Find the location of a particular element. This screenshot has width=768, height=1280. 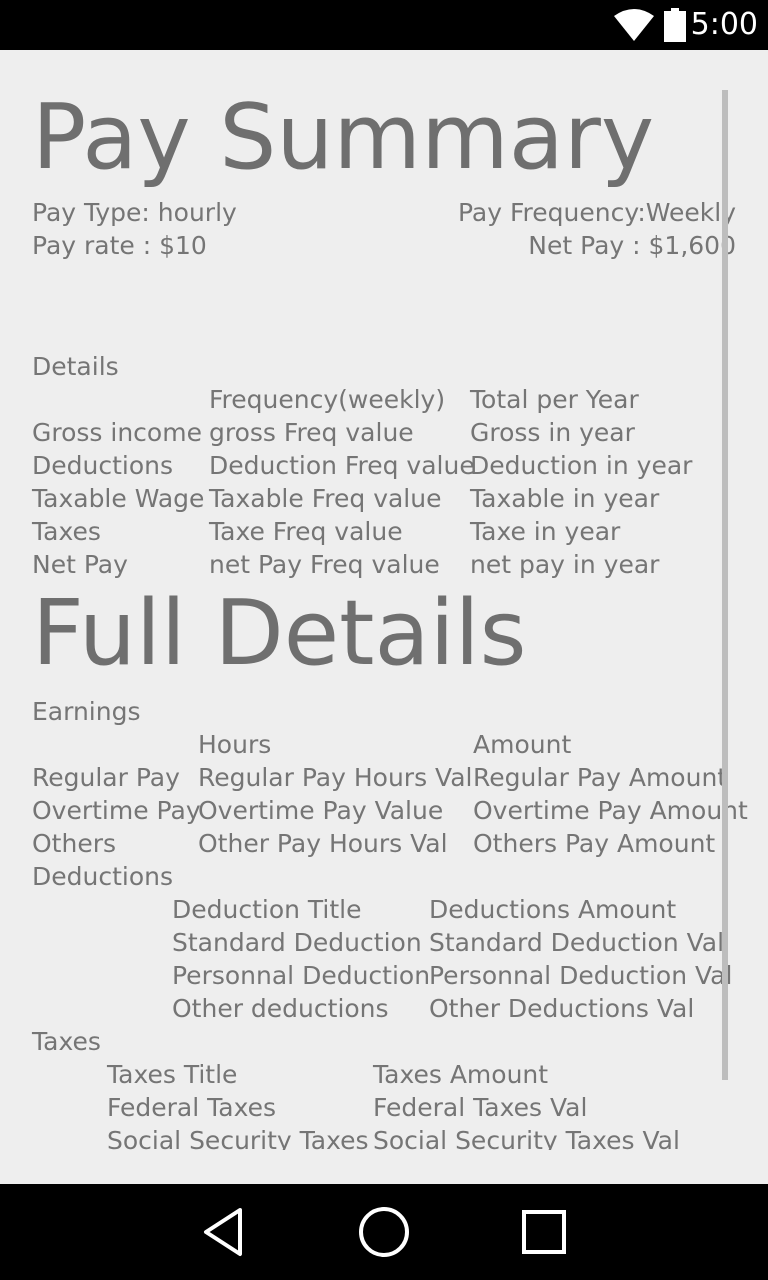

earnings-row-hours: Other Pay Hours Val is located at coordinates (323, 843).